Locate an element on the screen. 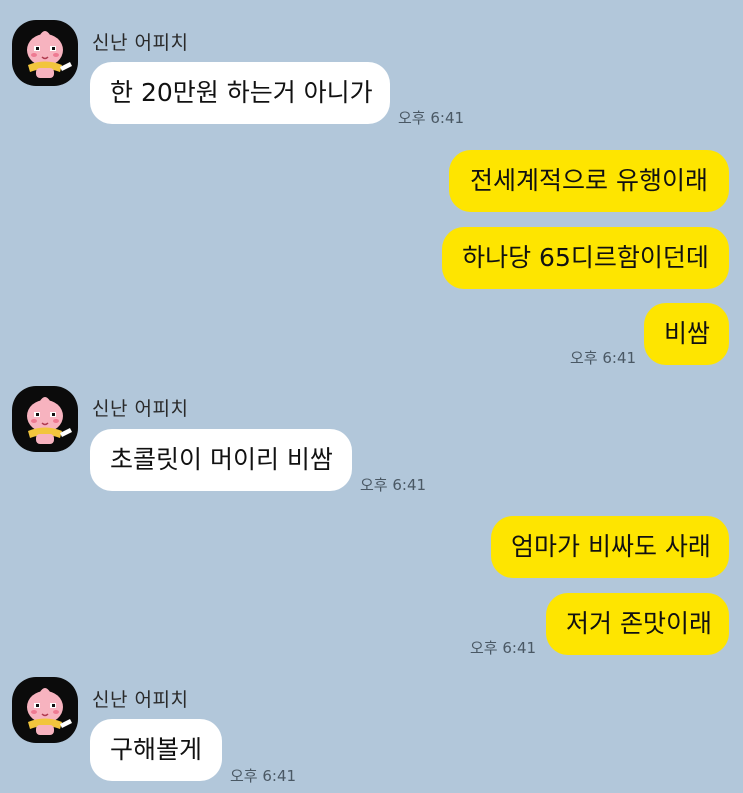 This screenshot has width=743, height=793. outgoing-message-bubble: 전세계적으로 유행이래 is located at coordinates (589, 181).